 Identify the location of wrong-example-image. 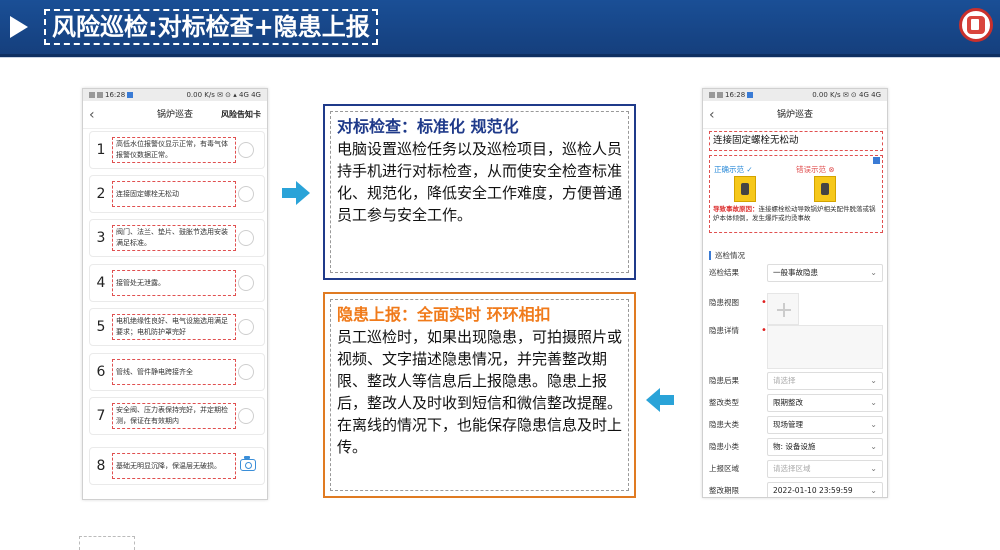
(825, 189).